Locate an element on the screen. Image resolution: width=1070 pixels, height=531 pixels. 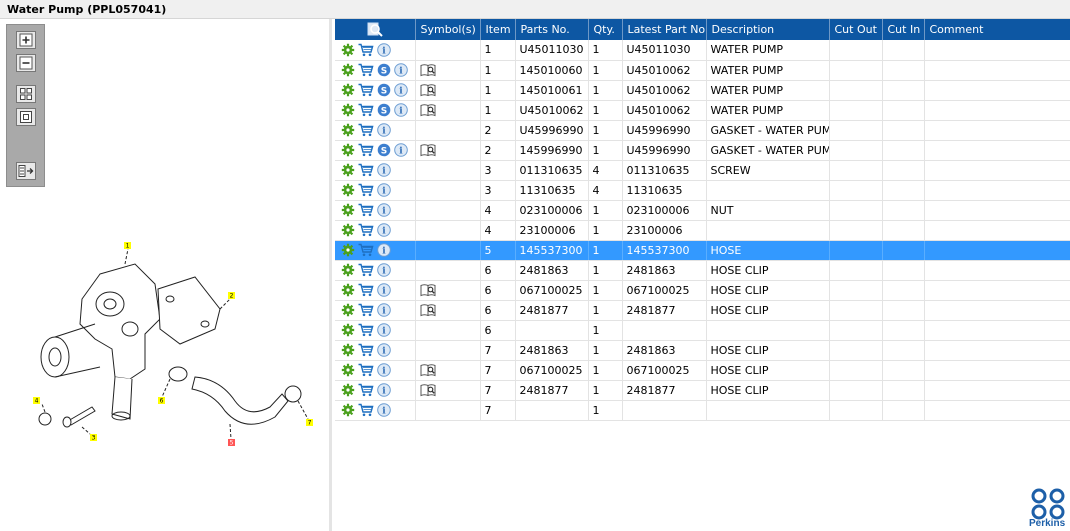
table-row: i 3 11310635 4 11310635 is located at coordinates (702, 190).